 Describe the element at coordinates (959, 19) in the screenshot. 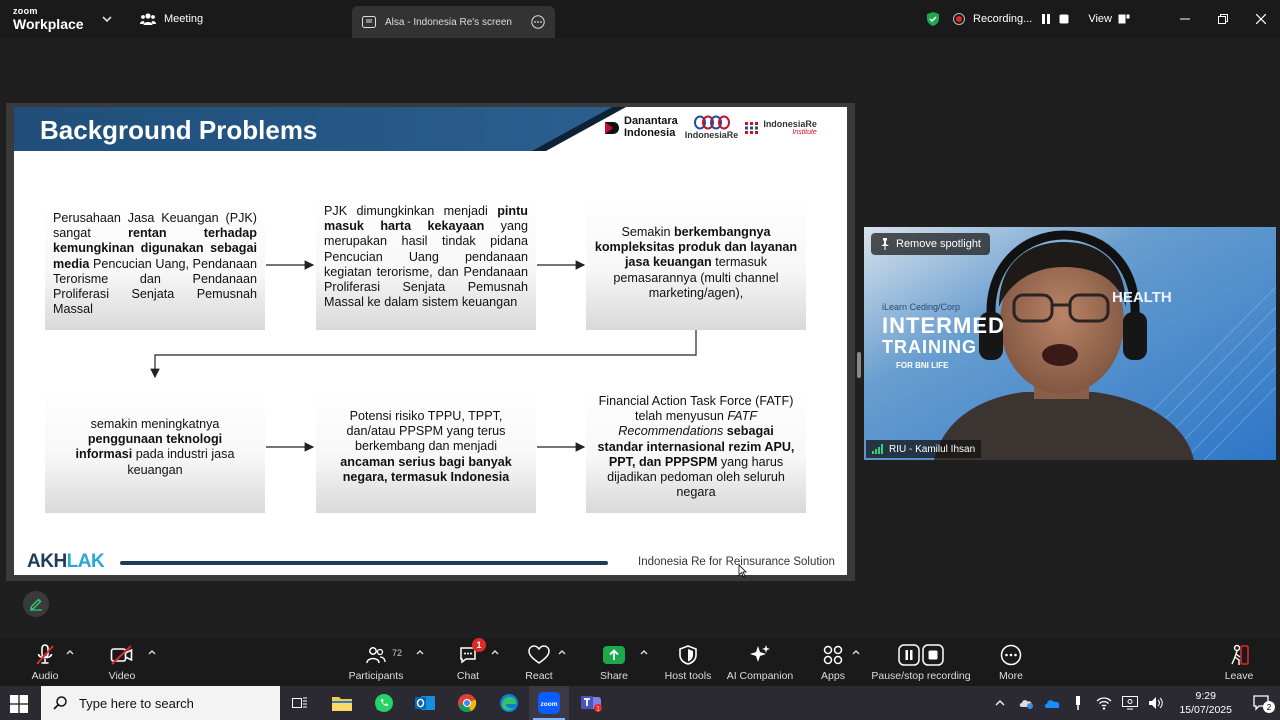

I see `recording-dot-icon` at that location.